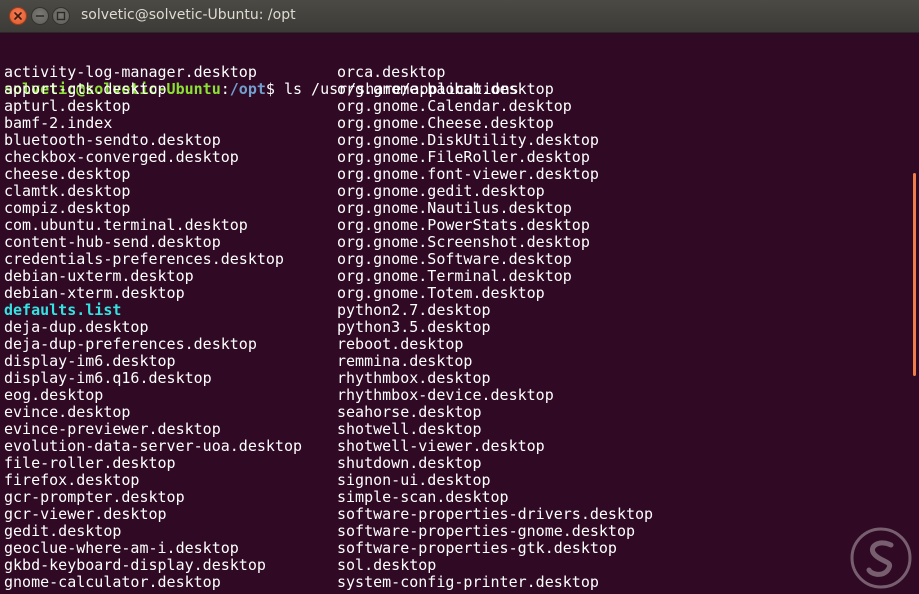 Image resolution: width=919 pixels, height=594 pixels. What do you see at coordinates (112, 140) in the screenshot?
I see `file-entry: bluetooth-sendto.desktop` at bounding box center [112, 140].